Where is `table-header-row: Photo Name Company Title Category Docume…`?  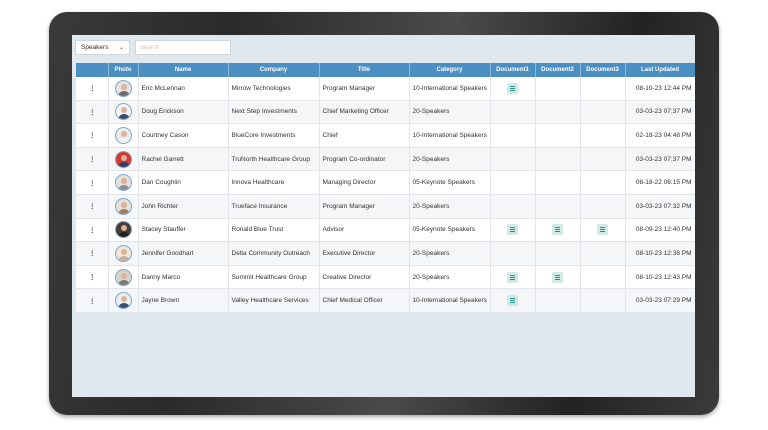
table-header-row: Photo Name Company Title Category Docume… is located at coordinates (385, 70).